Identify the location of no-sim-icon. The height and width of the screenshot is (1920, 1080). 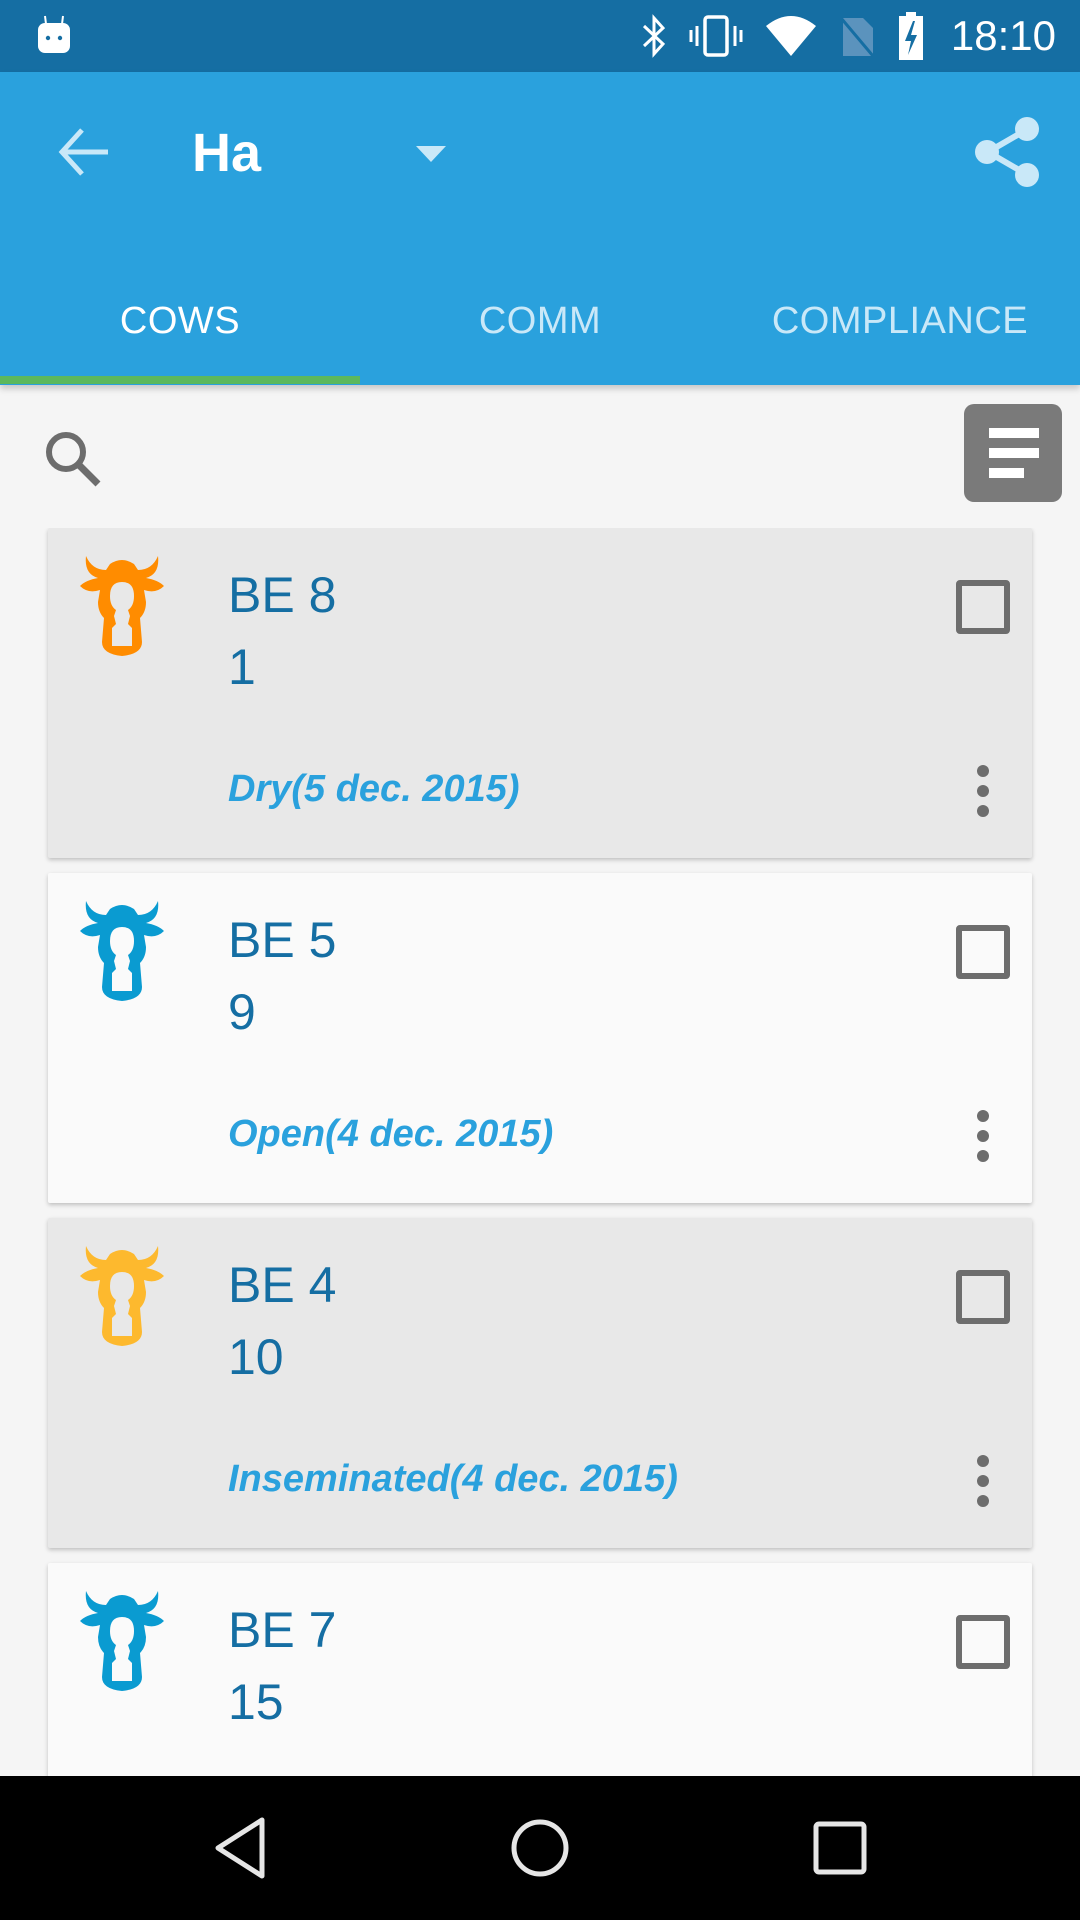
(857, 37).